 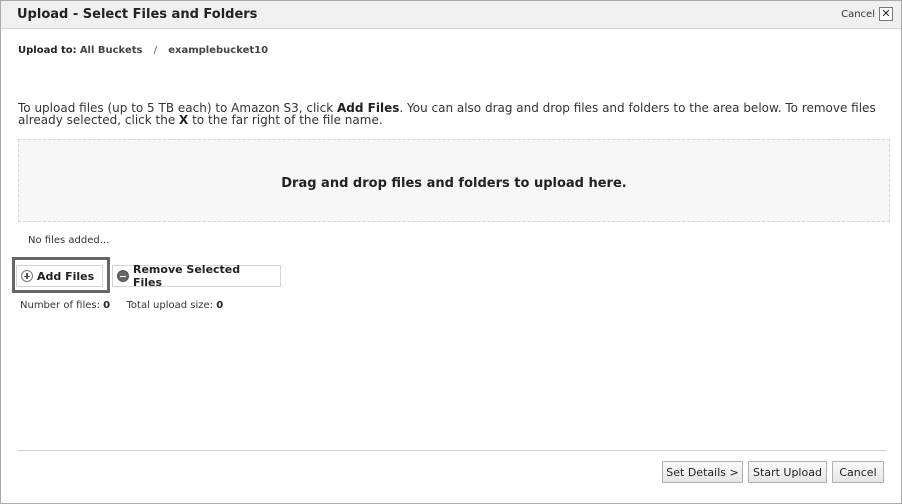 What do you see at coordinates (66, 276) in the screenshot?
I see `add-files-label: Add Files` at bounding box center [66, 276].